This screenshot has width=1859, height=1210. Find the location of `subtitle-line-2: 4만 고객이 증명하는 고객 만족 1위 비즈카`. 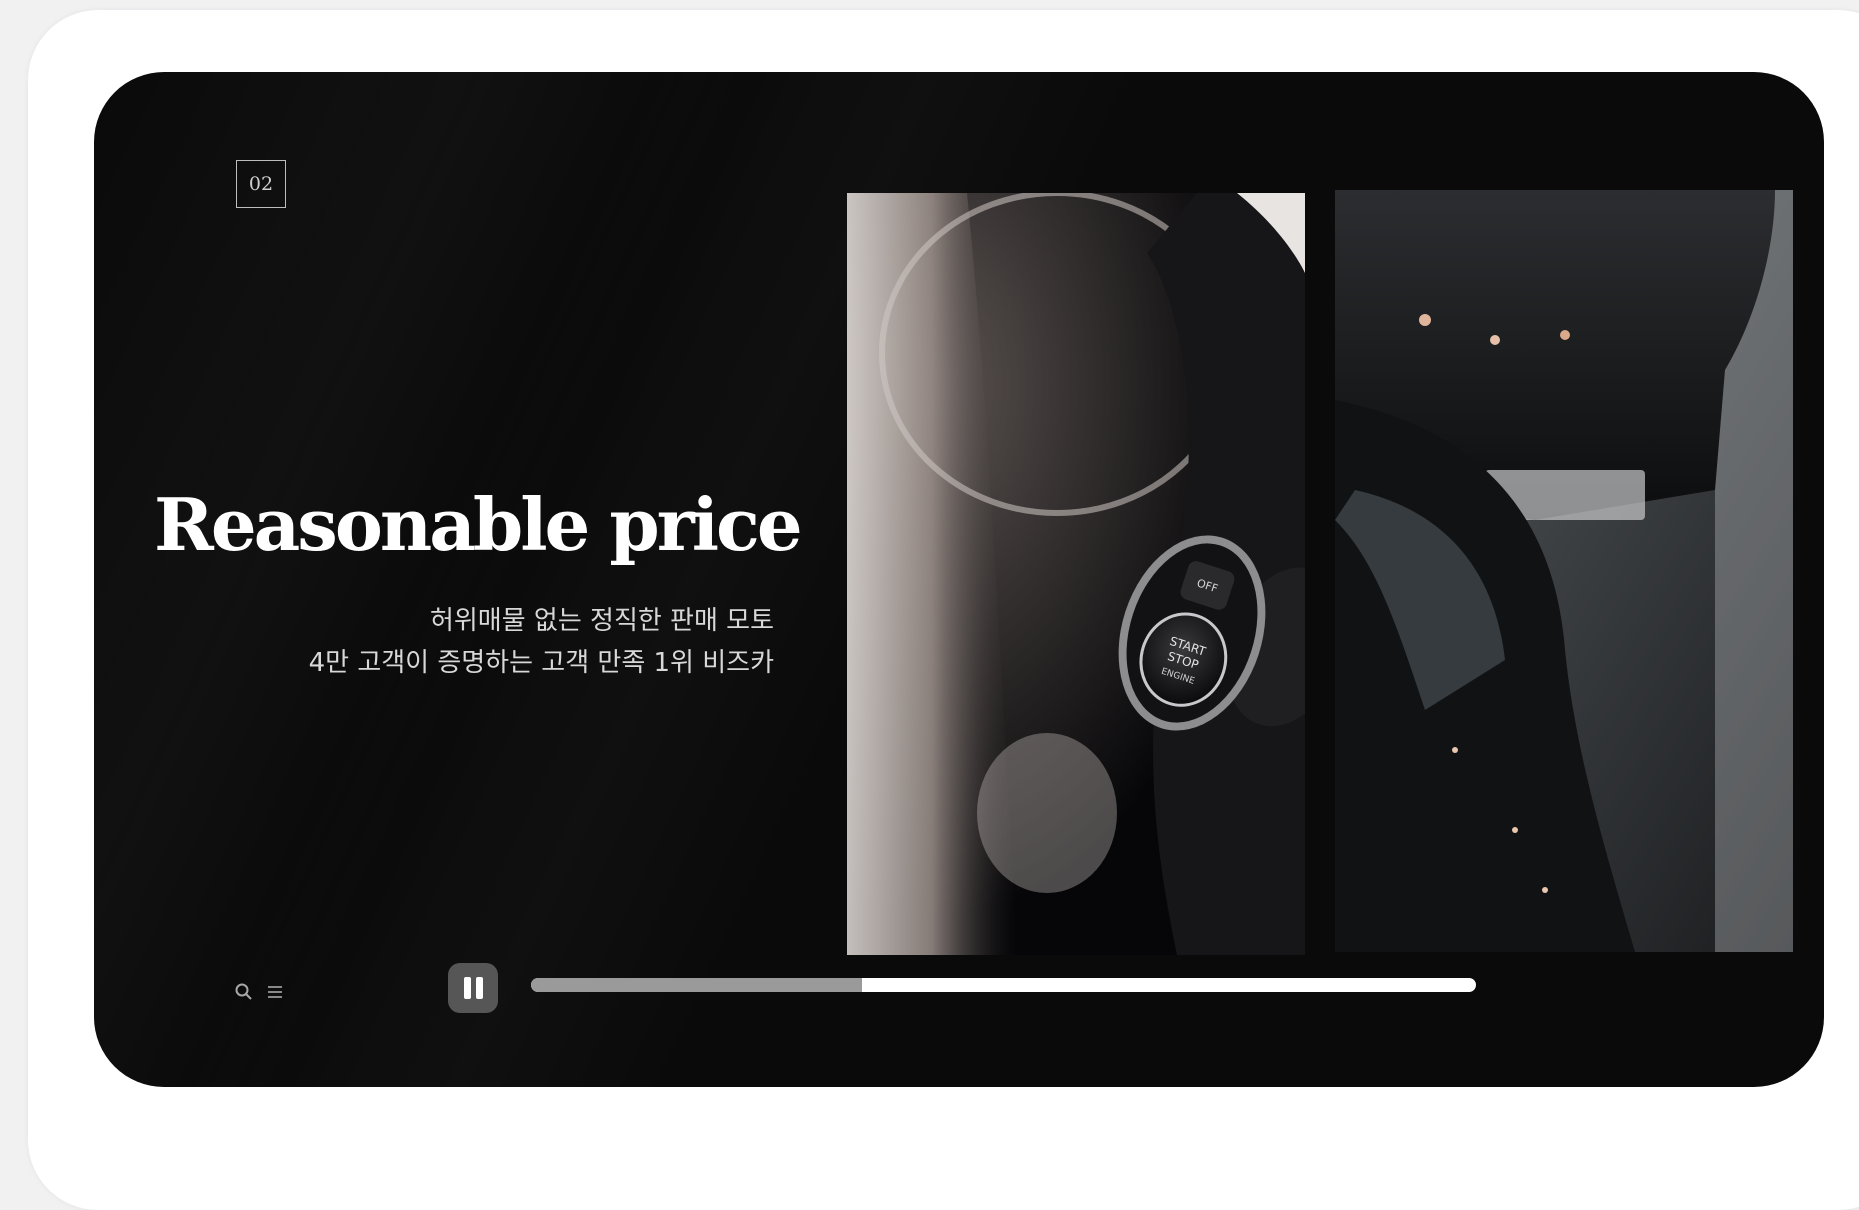

subtitle-line-2: 4만 고객이 증명하는 고객 만족 1위 비즈카 is located at coordinates (541, 663).